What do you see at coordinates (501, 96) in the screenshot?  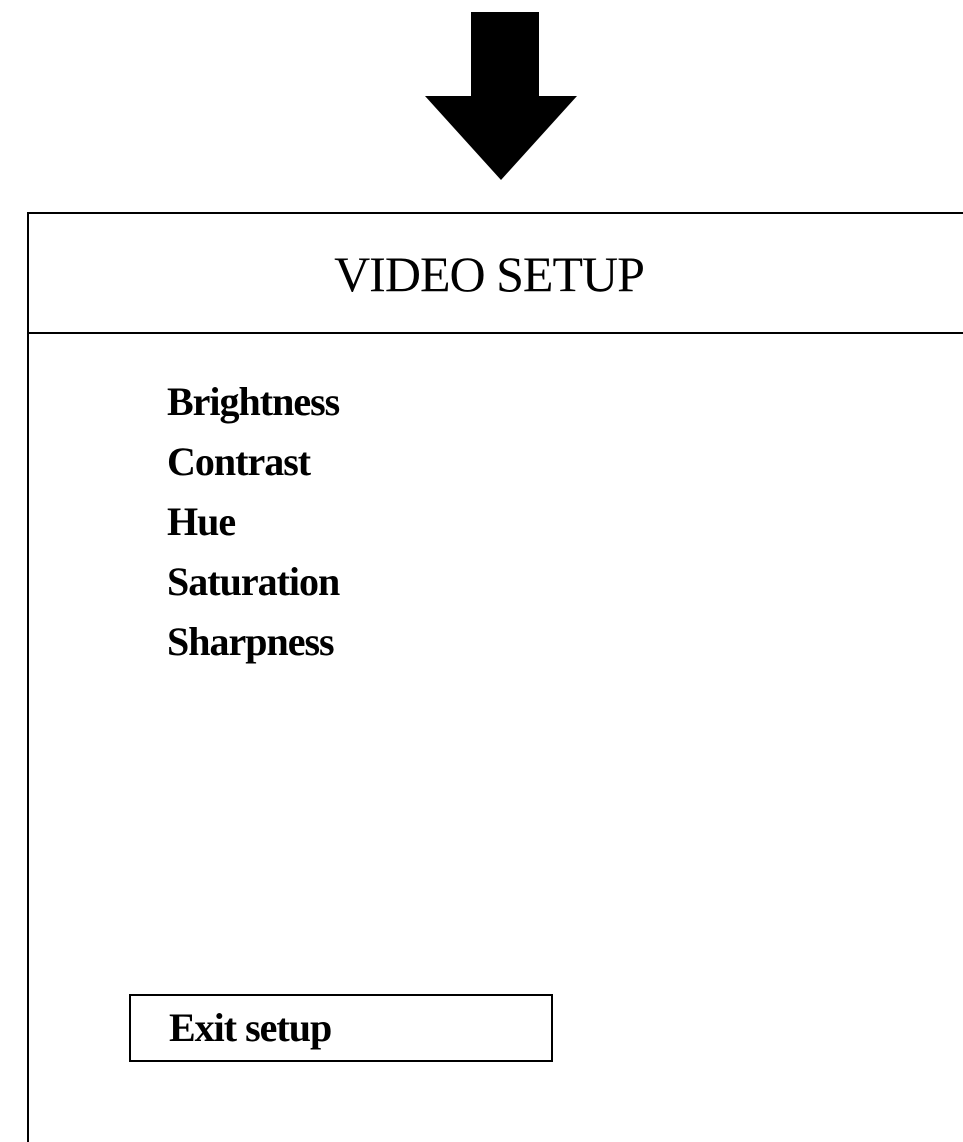 I see `down-arrow-icon` at bounding box center [501, 96].